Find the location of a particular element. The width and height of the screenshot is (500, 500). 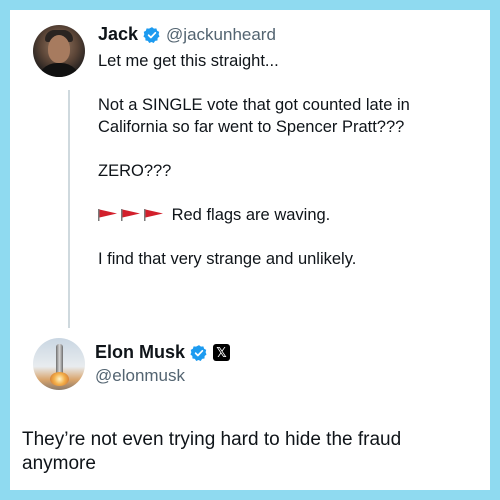

tweet-line: Red flags are waving. is located at coordinates (251, 215).